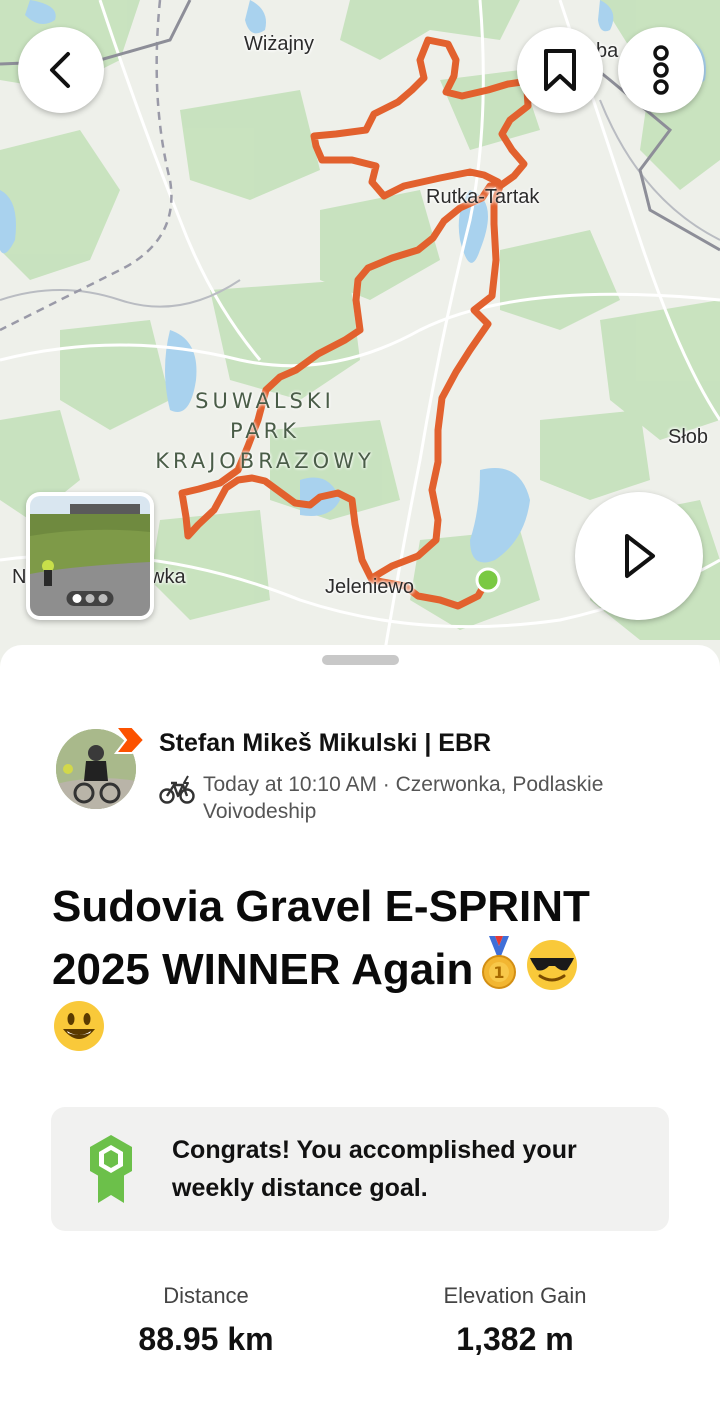  I want to click on back-button, so click(61, 70).